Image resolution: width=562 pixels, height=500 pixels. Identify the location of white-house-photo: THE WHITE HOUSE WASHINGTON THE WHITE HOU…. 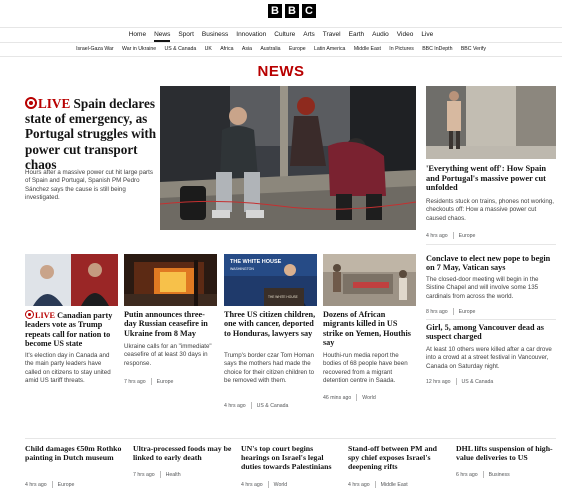
(270, 280).